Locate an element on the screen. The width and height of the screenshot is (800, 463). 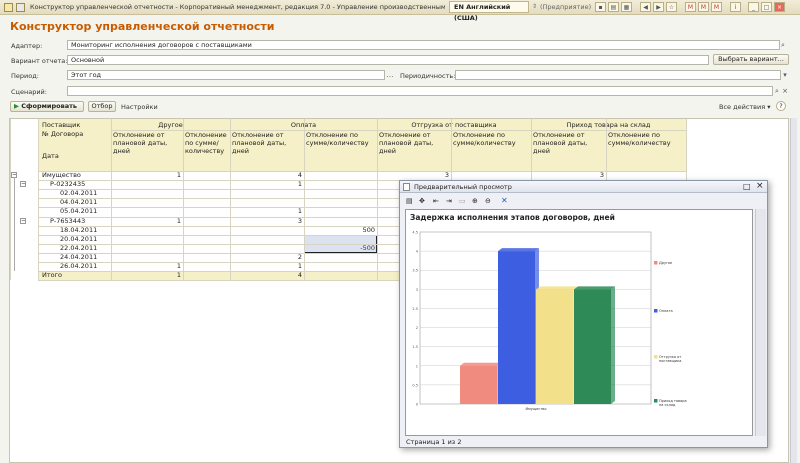
adapter-label: Адаптер: is located at coordinates (27, 46).